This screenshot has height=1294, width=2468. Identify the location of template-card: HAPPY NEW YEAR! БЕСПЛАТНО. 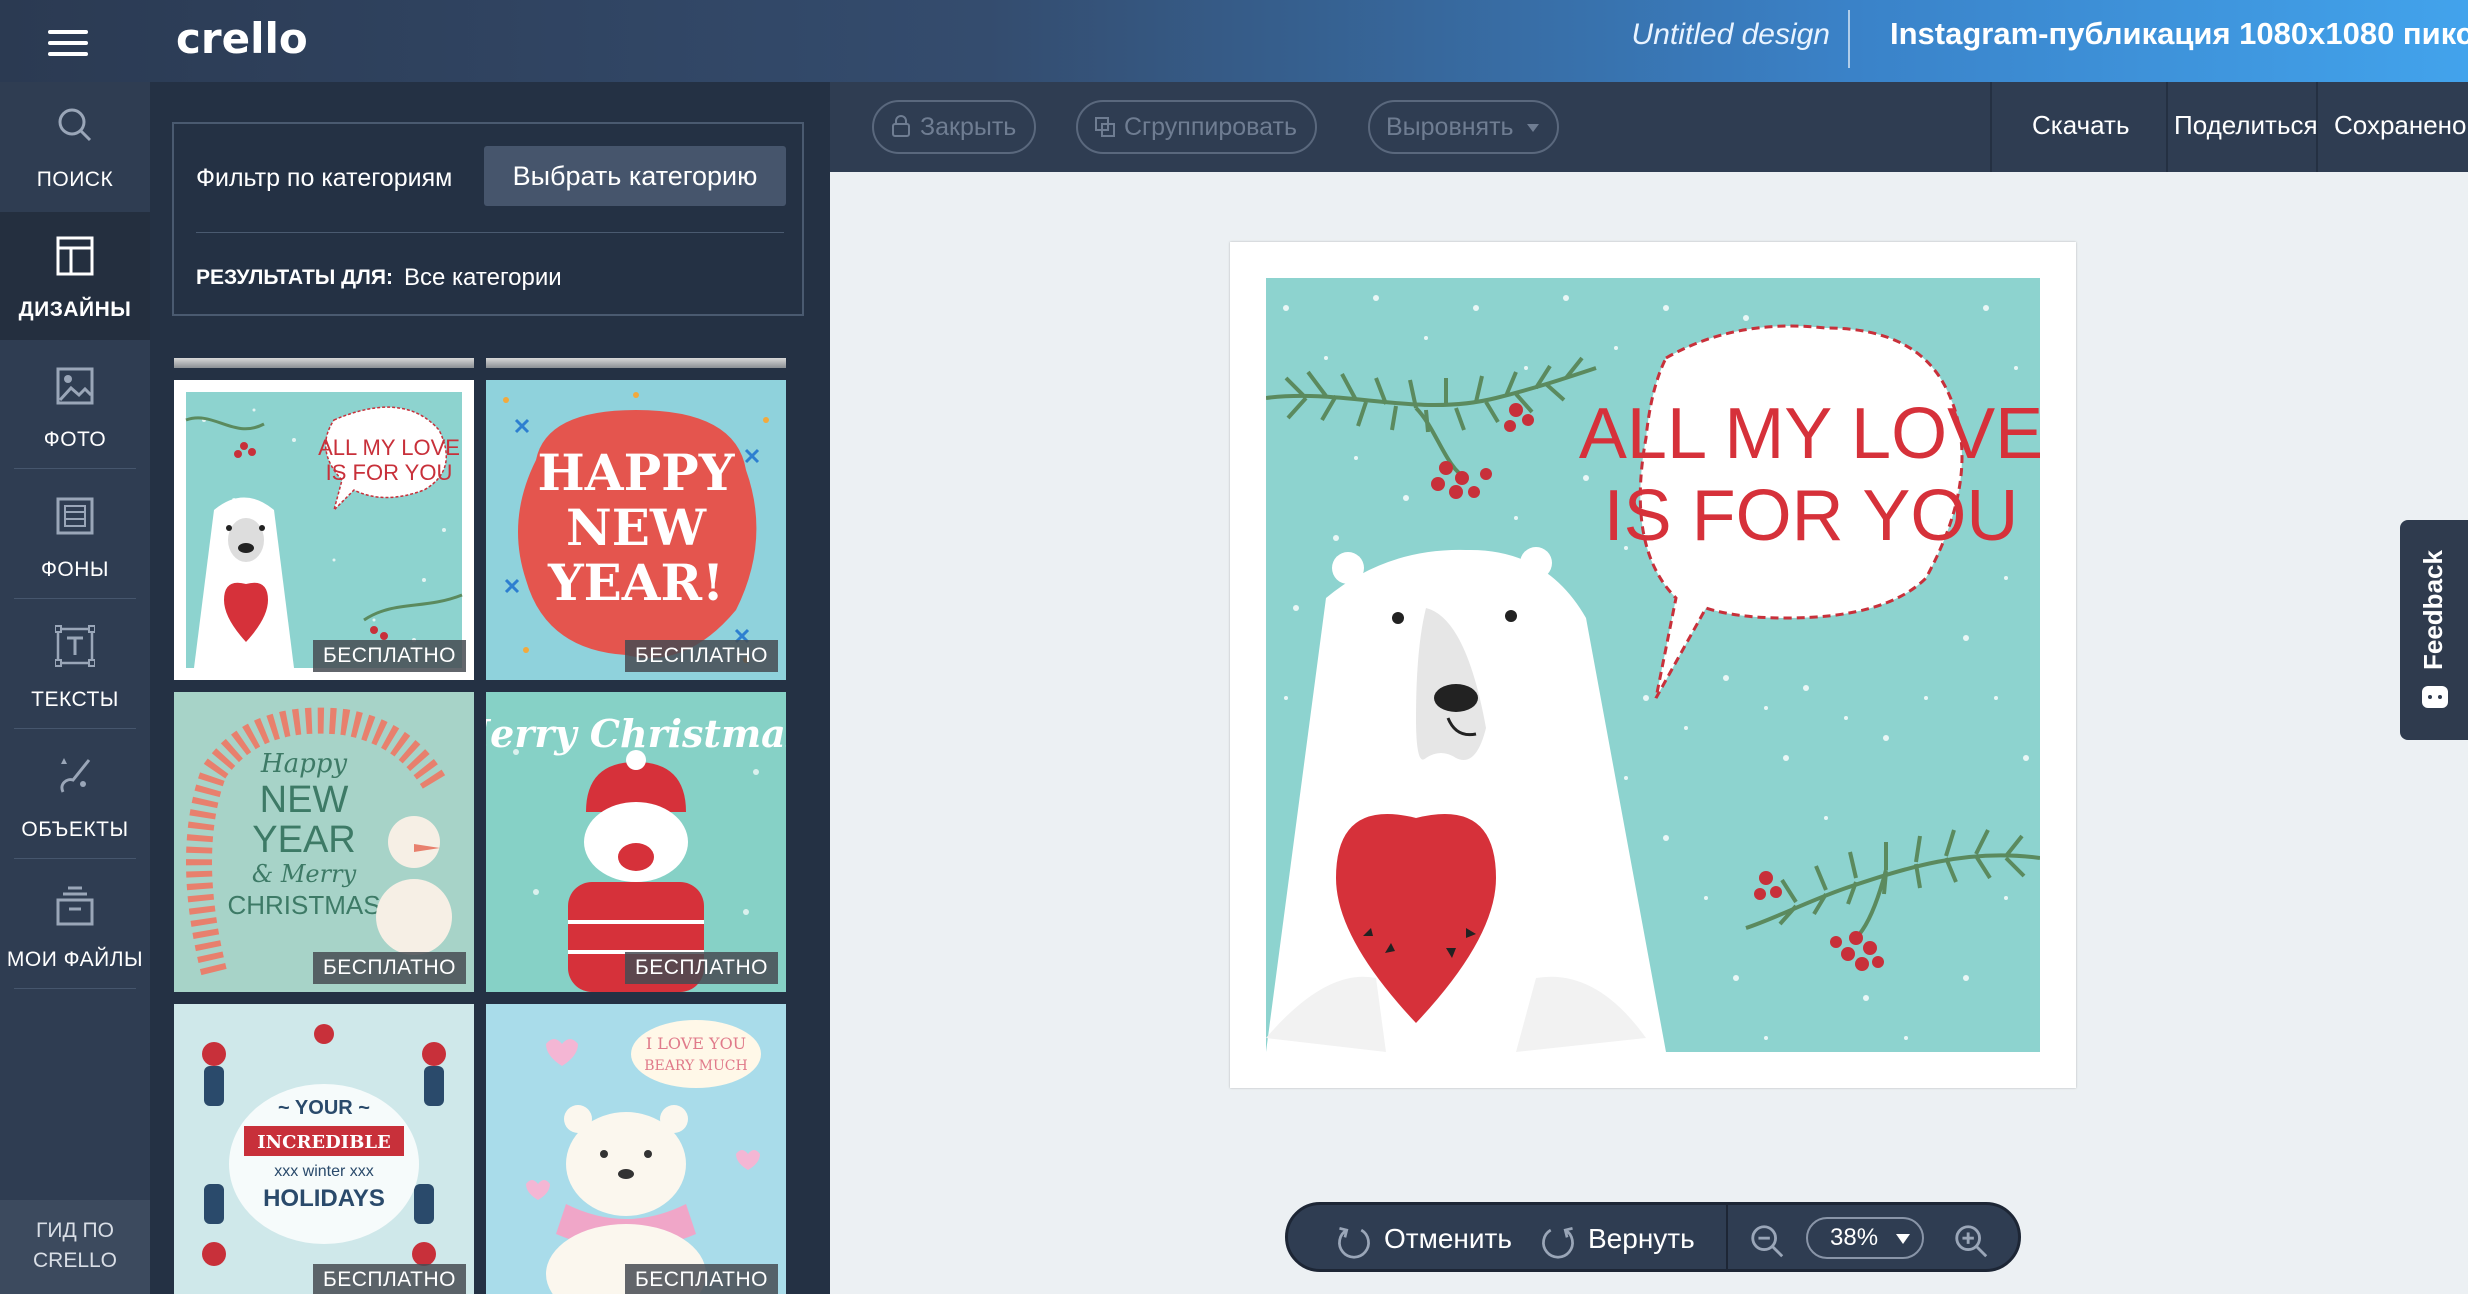
(636, 530).